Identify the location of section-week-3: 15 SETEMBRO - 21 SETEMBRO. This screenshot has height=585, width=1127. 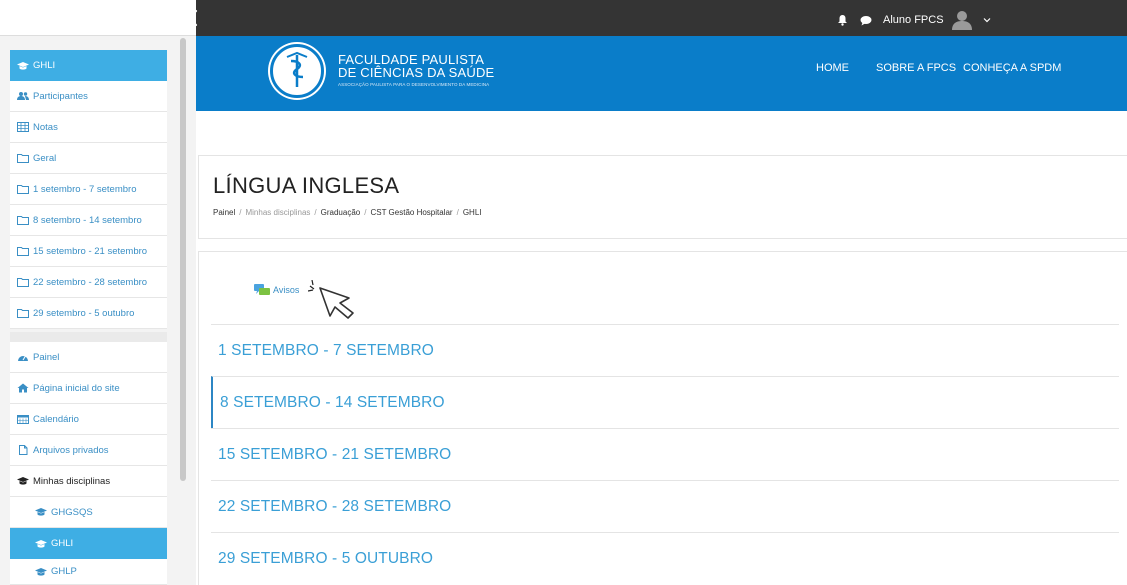
(665, 454).